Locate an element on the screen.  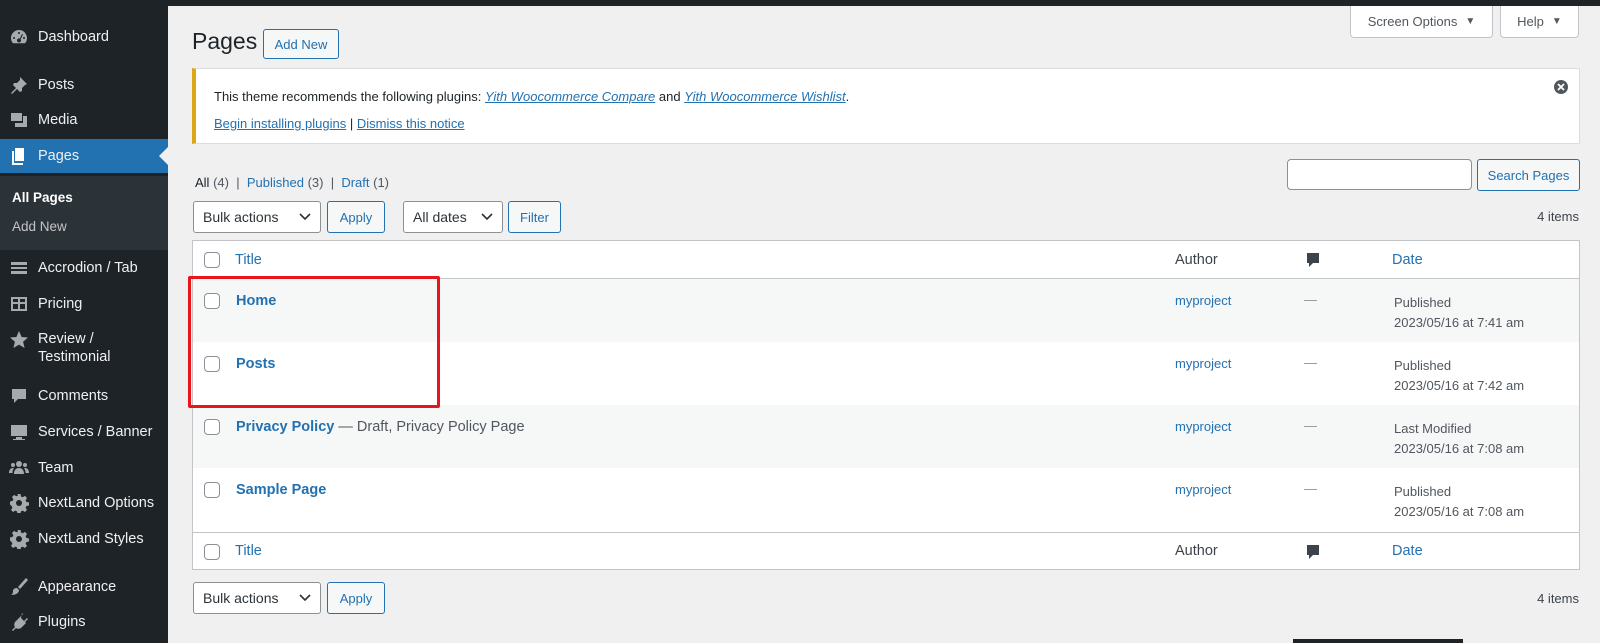
filter-published: Published is located at coordinates (275, 182).